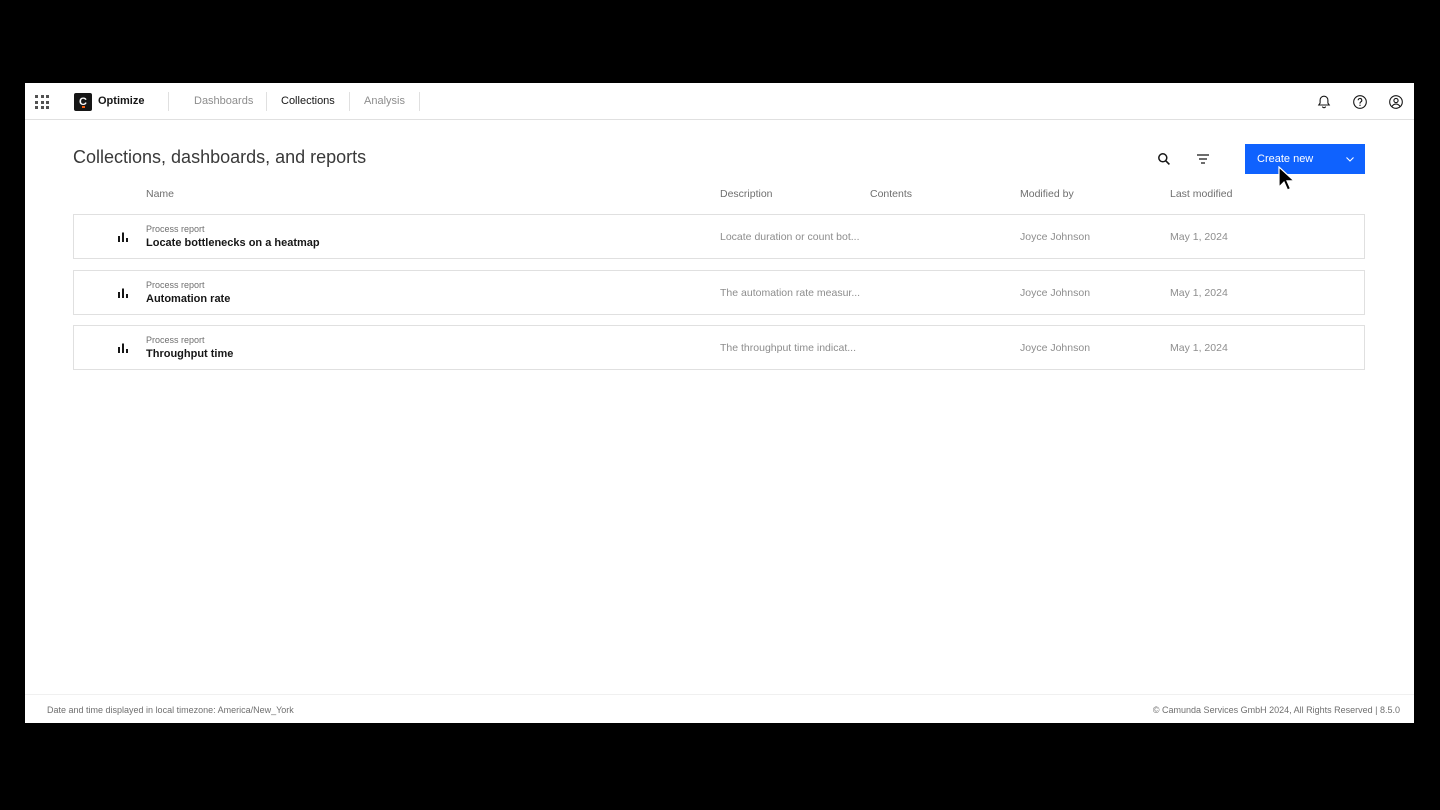 The height and width of the screenshot is (810, 1440). I want to click on bell-icon, so click(1324, 102).